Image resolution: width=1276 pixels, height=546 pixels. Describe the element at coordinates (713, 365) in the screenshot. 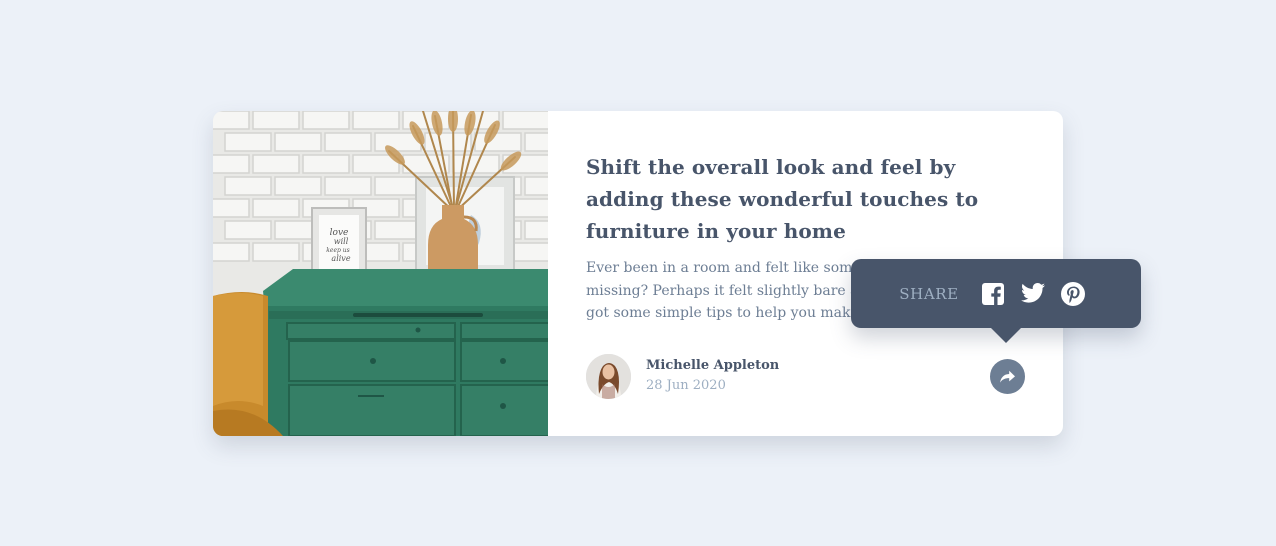

I see `author-name: Michelle Appleton` at that location.